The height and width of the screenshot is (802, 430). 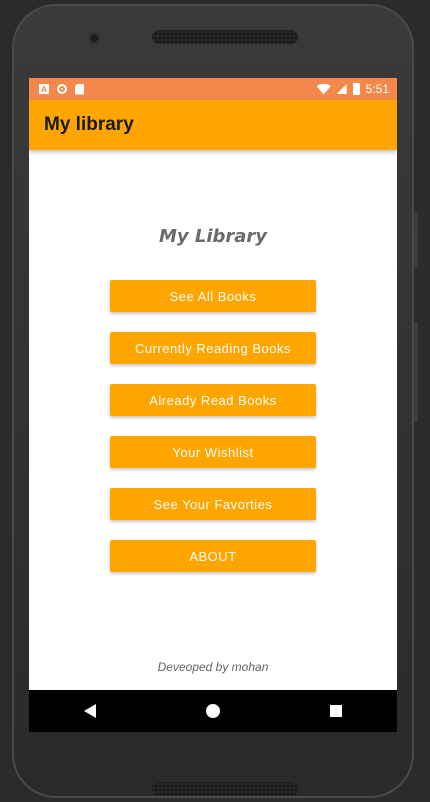 What do you see at coordinates (356, 89) in the screenshot?
I see `battery-icon` at bounding box center [356, 89].